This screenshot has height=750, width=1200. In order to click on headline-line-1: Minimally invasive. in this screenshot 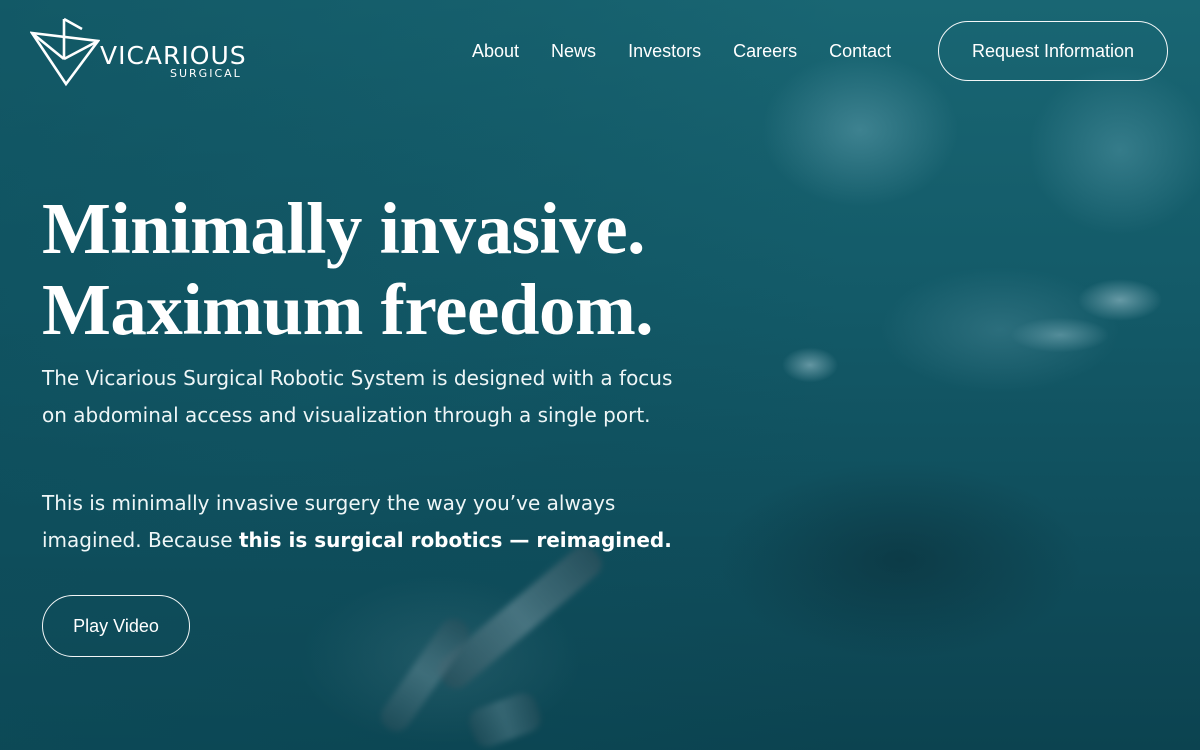, I will do `click(343, 228)`.